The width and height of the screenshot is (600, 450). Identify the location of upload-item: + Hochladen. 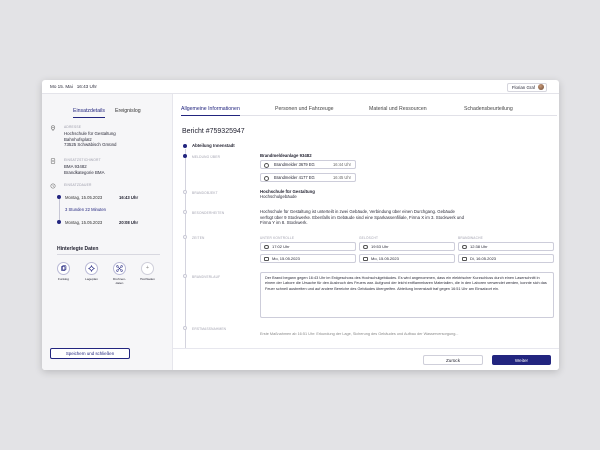
(147, 274).